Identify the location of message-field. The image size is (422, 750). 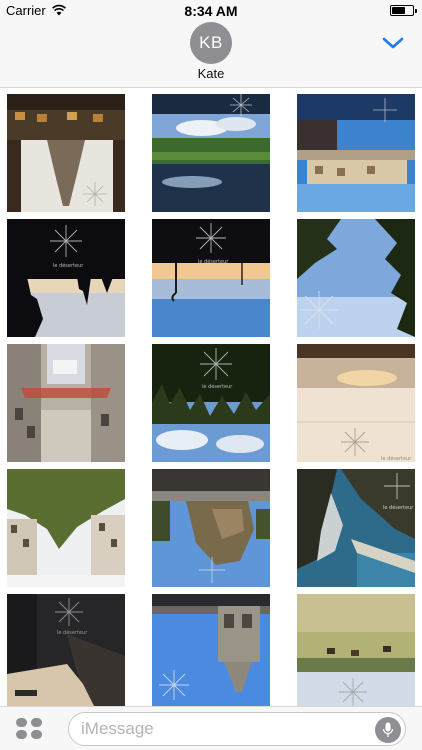
(237, 729).